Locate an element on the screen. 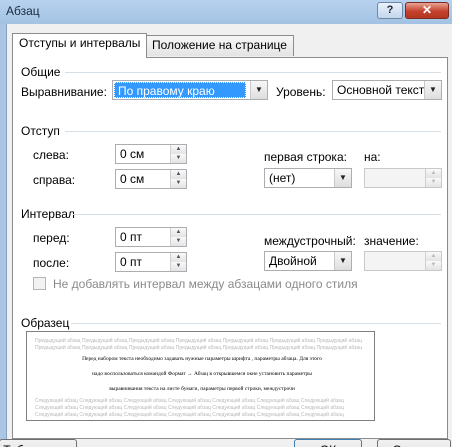 The height and width of the screenshot is (447, 452). close-icon: ✕ is located at coordinates (427, 10).